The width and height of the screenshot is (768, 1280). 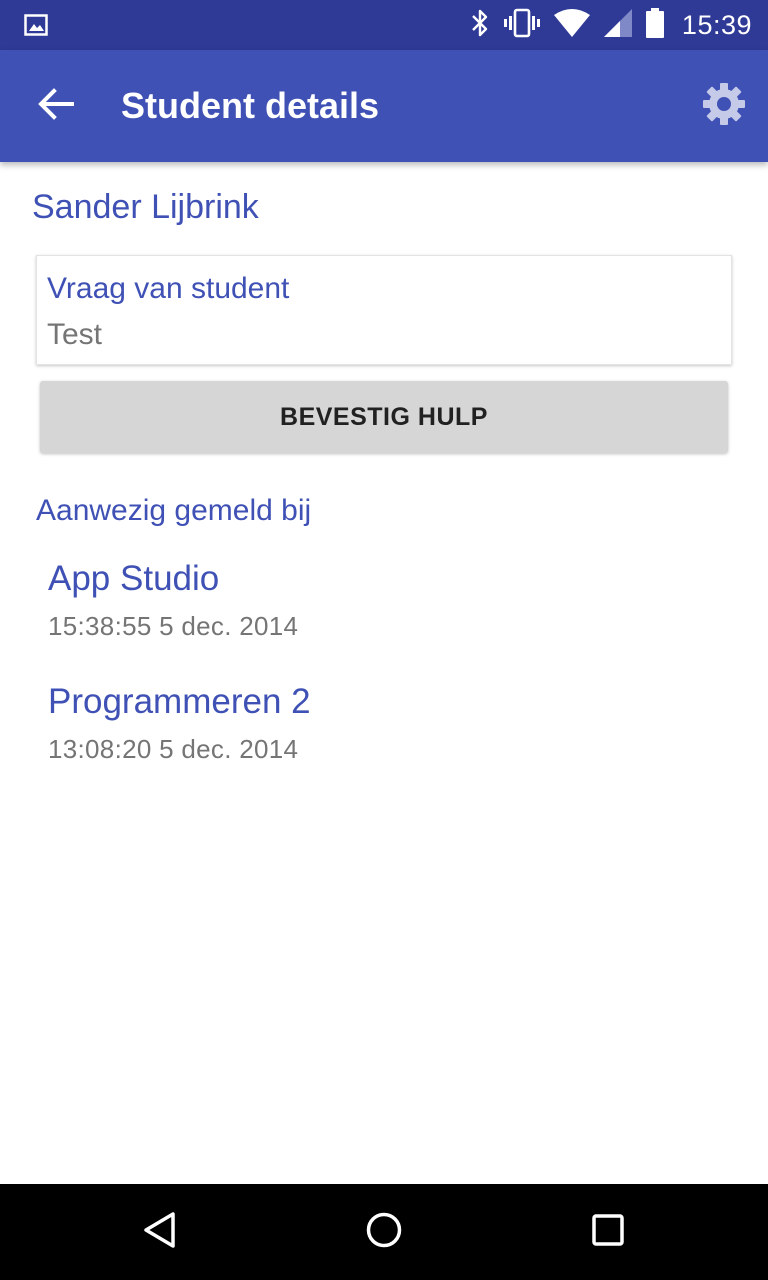 I want to click on nav-back-button, so click(x=160, y=1232).